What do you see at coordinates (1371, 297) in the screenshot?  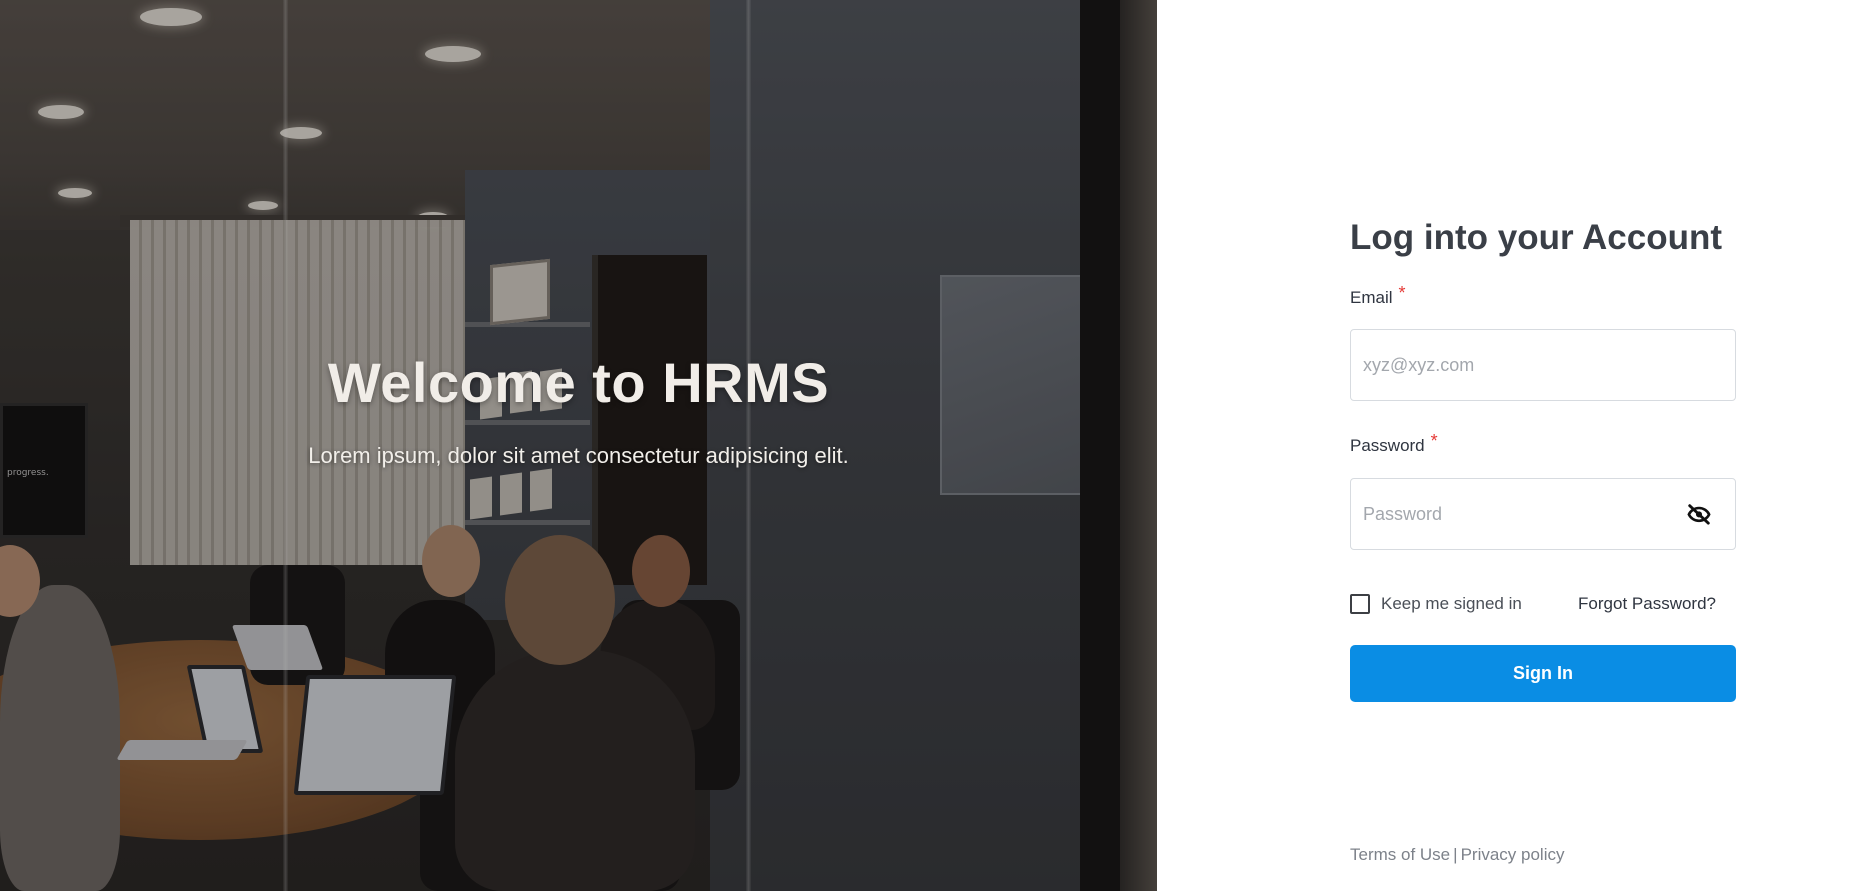 I see `email-label-text: Email` at bounding box center [1371, 297].